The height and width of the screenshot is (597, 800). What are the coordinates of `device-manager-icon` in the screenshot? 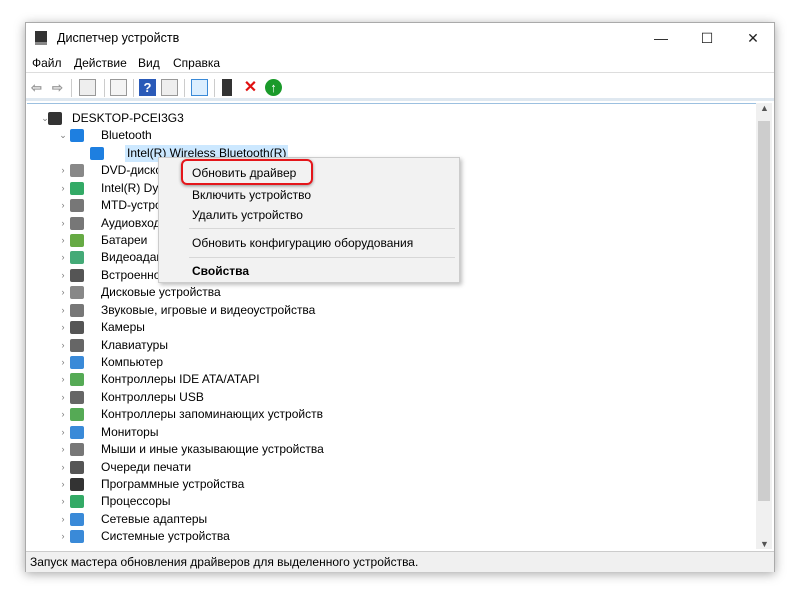 It's located at (41, 38).